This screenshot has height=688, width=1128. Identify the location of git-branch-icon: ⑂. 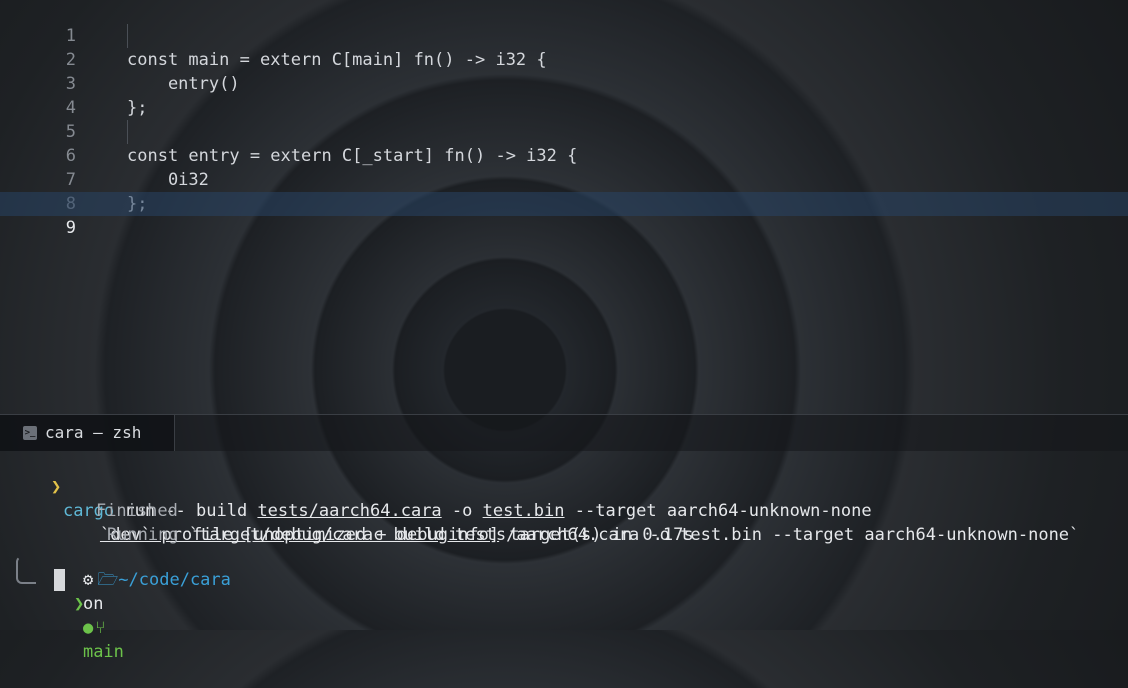
(100, 628).